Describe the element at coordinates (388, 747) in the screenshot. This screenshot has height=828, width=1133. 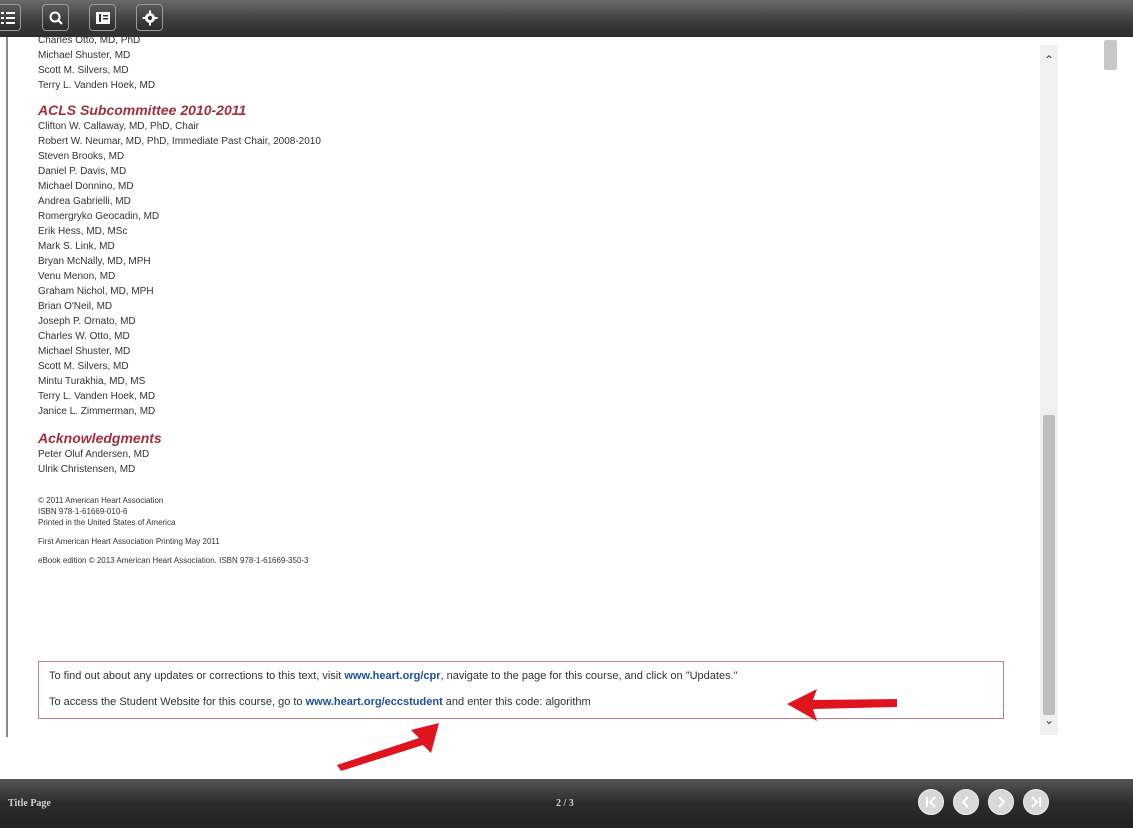
I see `red-arrow-bottom-annotation` at that location.